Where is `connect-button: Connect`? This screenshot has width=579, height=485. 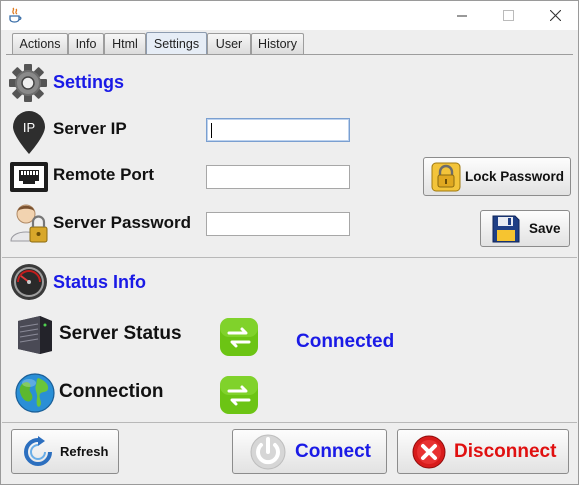 connect-button: Connect is located at coordinates (309, 451).